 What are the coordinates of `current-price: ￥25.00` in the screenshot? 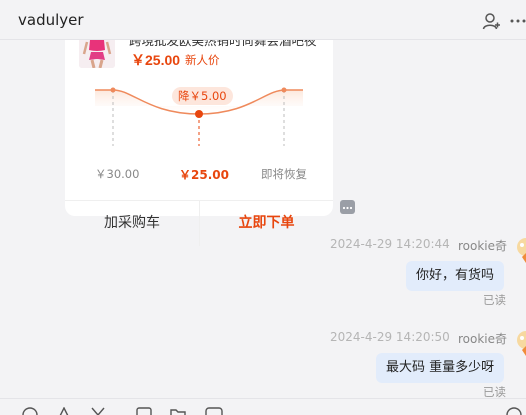 It's located at (204, 175).